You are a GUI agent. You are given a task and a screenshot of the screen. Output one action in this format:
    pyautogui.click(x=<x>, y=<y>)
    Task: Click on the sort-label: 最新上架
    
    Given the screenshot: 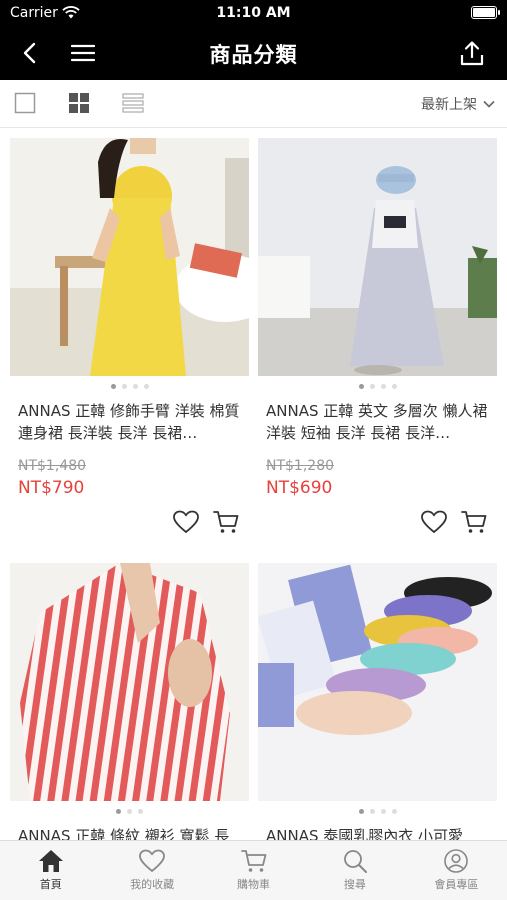 What is the action you would take?
    pyautogui.click(x=449, y=105)
    